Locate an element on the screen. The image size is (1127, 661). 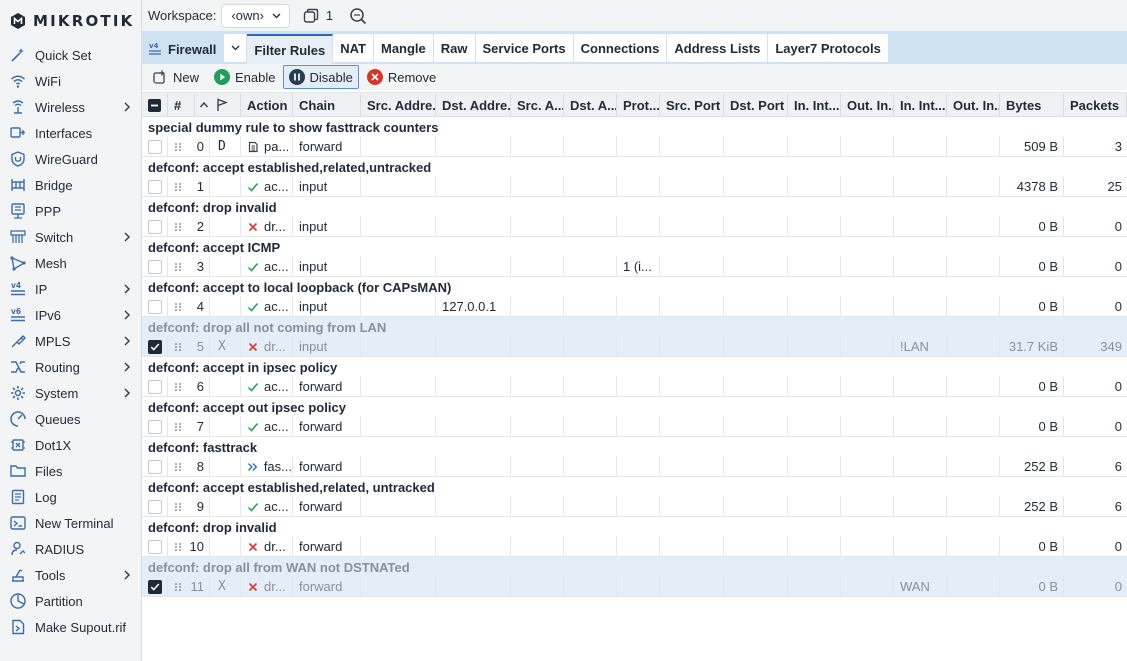
sidebar-item-routing: Routing is located at coordinates (71, 367).